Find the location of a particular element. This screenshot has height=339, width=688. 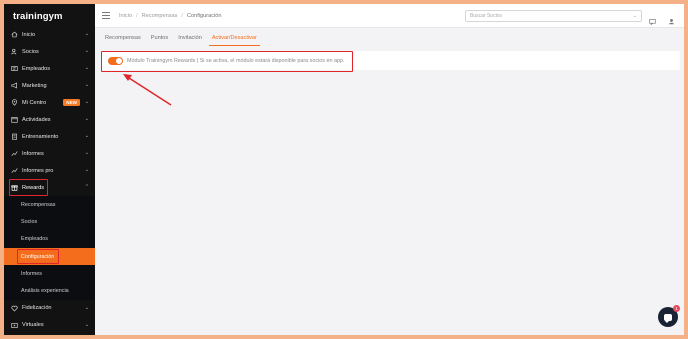

sidebar-item-label: Fidelización is located at coordinates (37, 308).